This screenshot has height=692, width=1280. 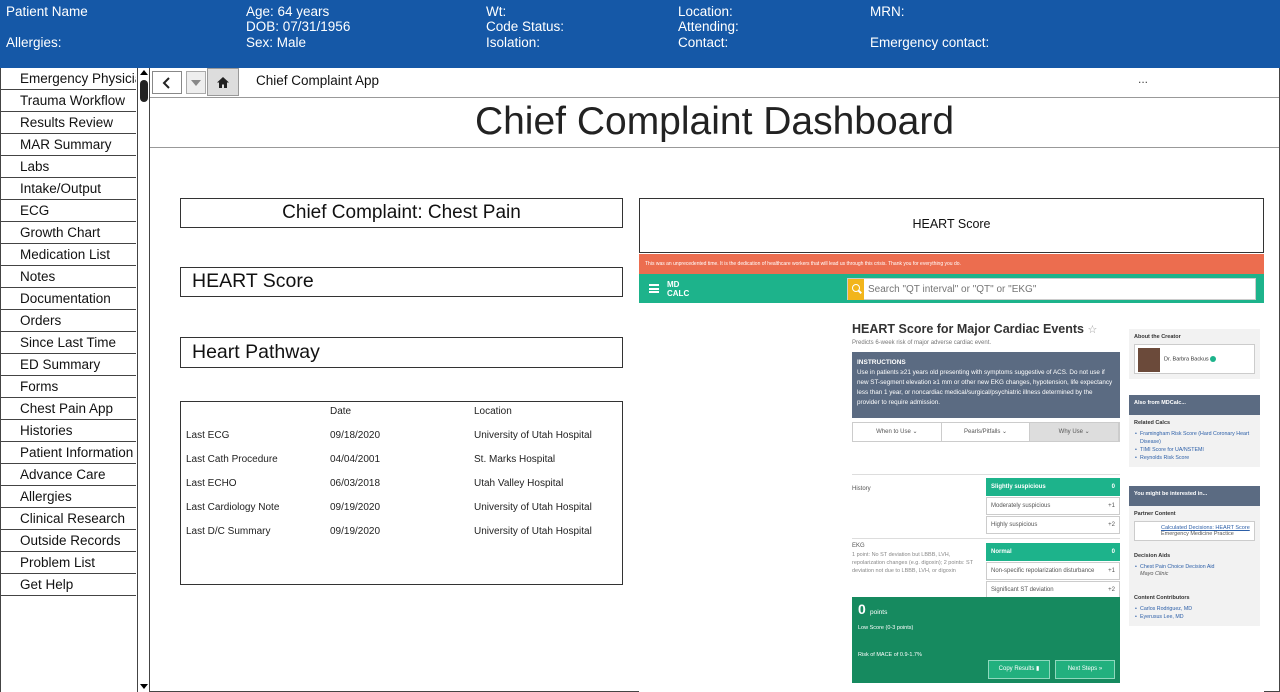 What do you see at coordinates (196, 82) in the screenshot?
I see `history-dropdown-button` at bounding box center [196, 82].